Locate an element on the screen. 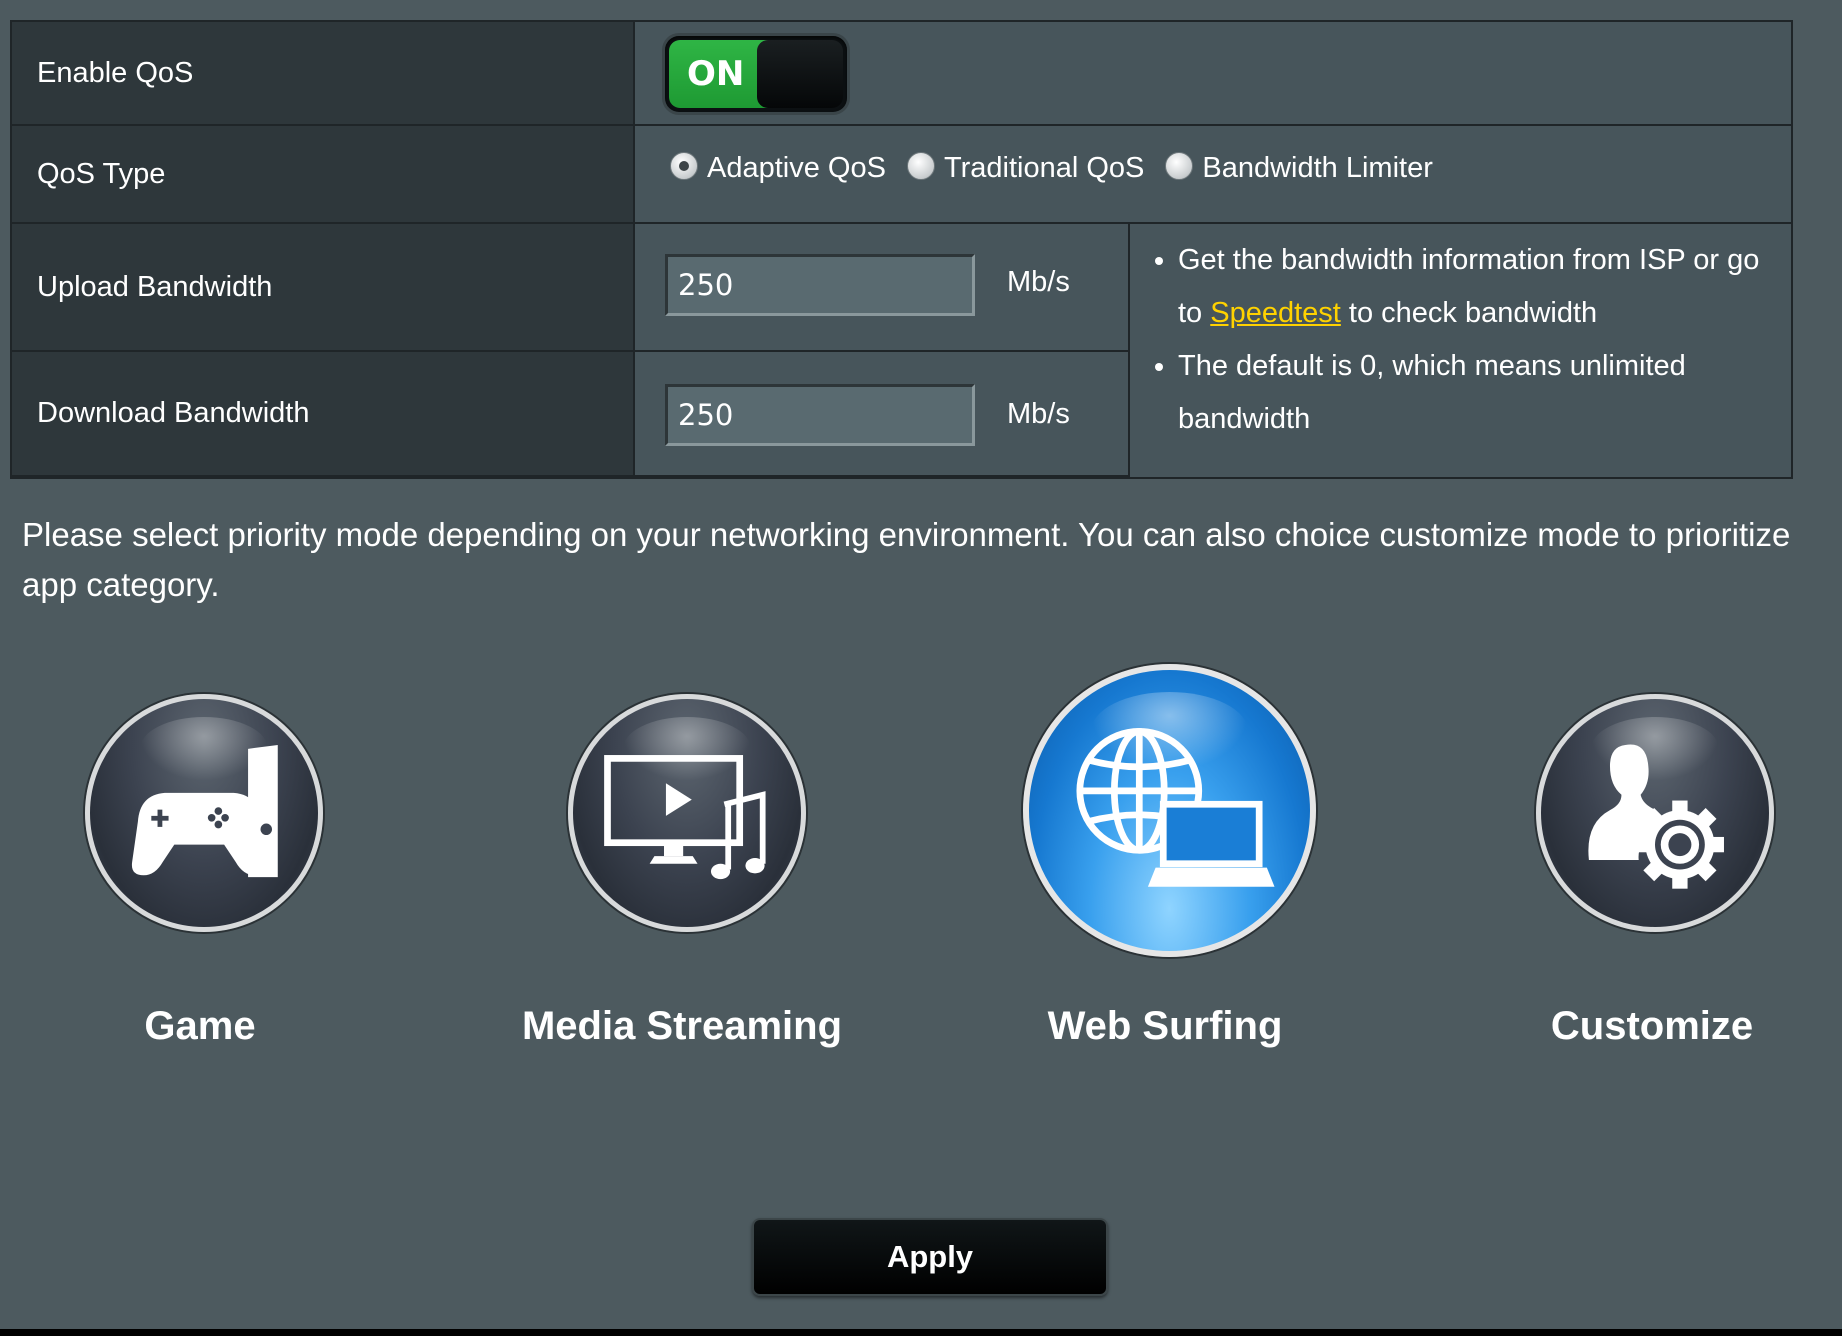  mode-customize-label: Customize is located at coordinates (1652, 1026).